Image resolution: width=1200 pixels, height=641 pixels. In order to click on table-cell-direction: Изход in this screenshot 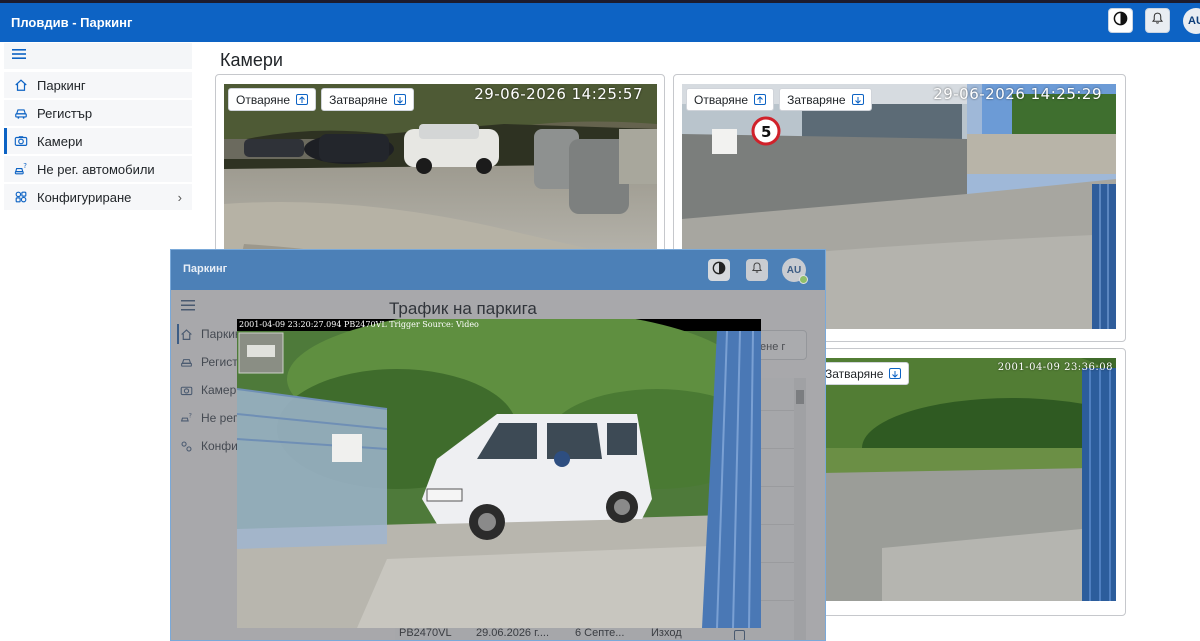, I will do `click(666, 633)`.